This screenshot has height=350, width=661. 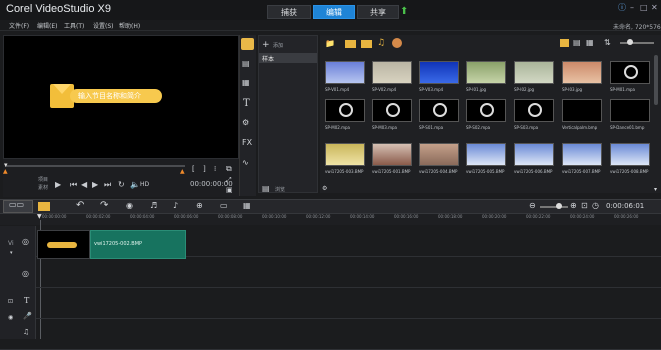 What do you see at coordinates (129, 205) in the screenshot?
I see `record-capture-icon: ◉` at bounding box center [129, 205].